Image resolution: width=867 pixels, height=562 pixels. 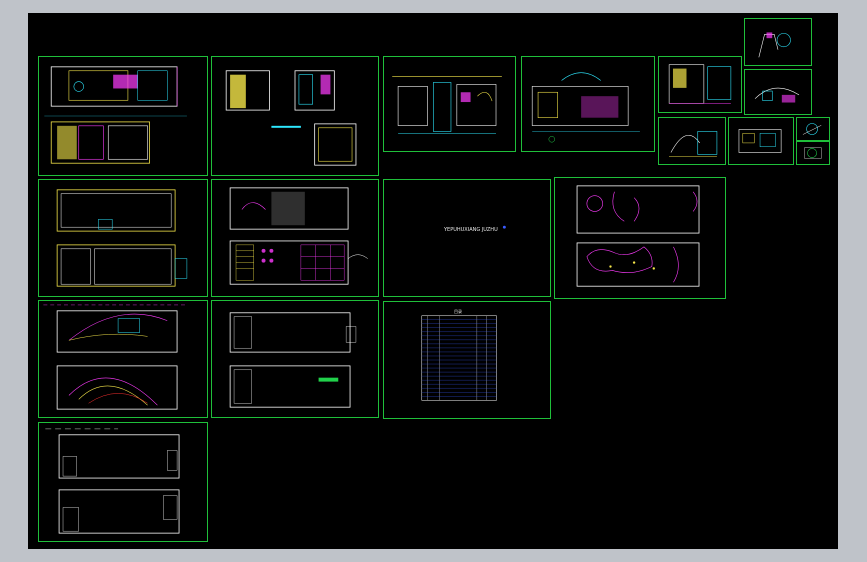 What do you see at coordinates (115, 115) in the screenshot?
I see `floor-plan-1-drawing` at bounding box center [115, 115].